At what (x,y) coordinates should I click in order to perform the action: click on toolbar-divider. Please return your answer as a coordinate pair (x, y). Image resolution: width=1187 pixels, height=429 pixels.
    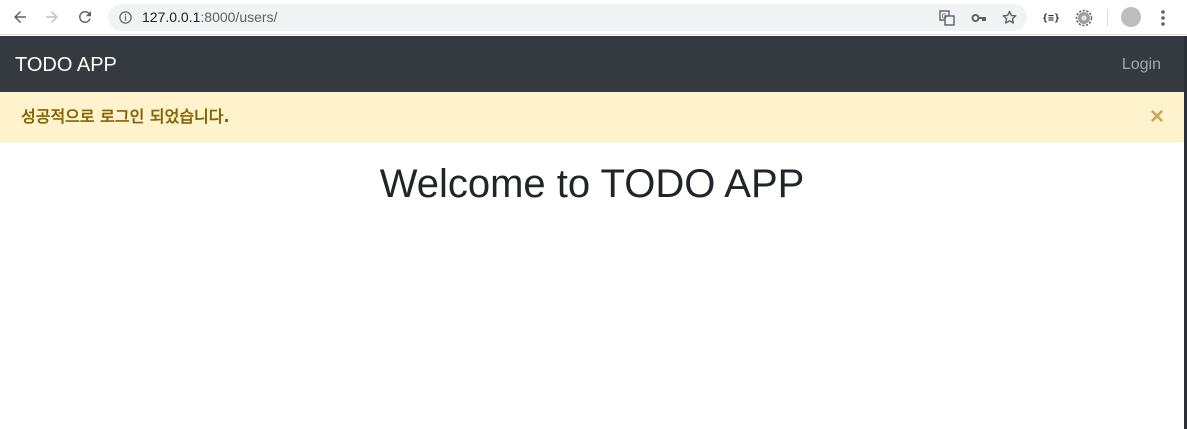
    Looking at the image, I should click on (1107, 17).